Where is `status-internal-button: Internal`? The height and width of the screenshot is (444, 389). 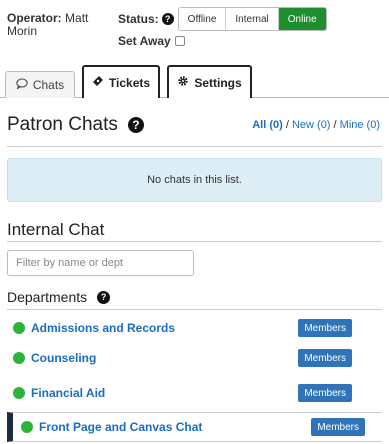 status-internal-button: Internal is located at coordinates (252, 19).